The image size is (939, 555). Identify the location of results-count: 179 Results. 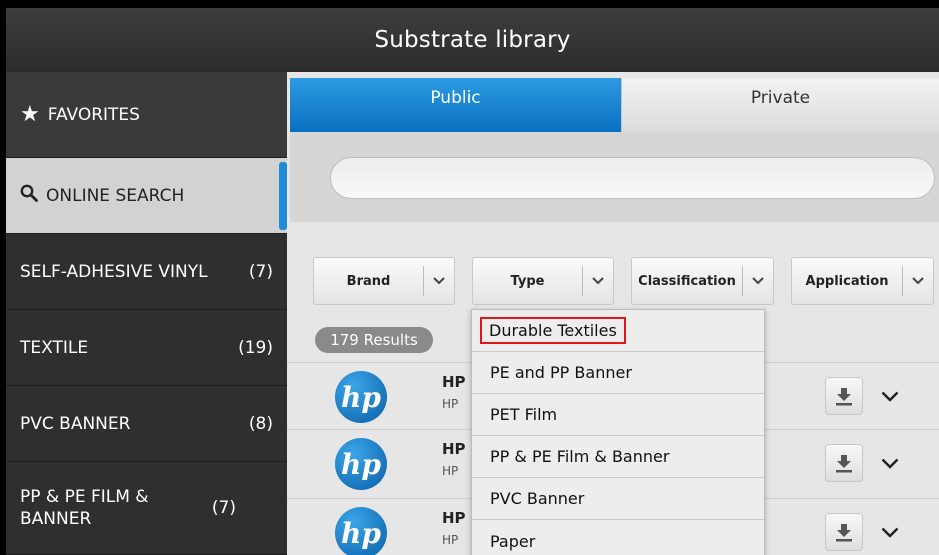
(374, 340).